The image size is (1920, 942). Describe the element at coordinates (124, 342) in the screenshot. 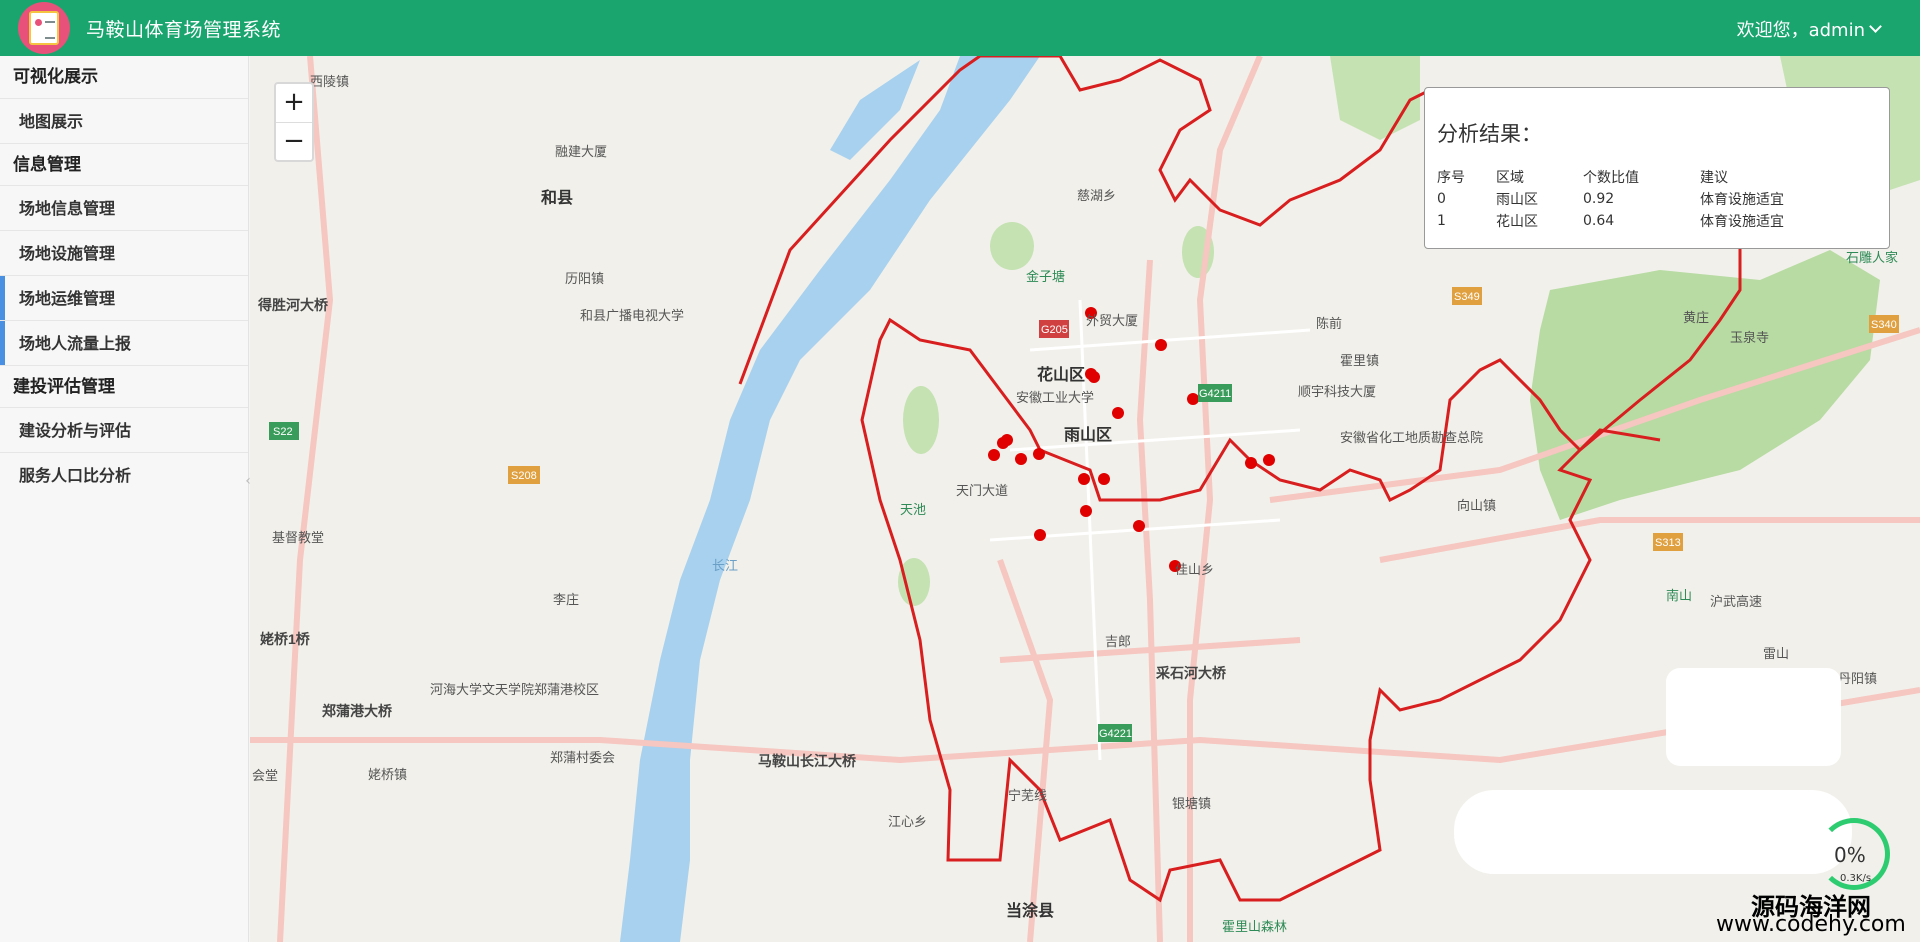

I see `sidebar-item-venue-traffic: 场地人流量上报` at that location.